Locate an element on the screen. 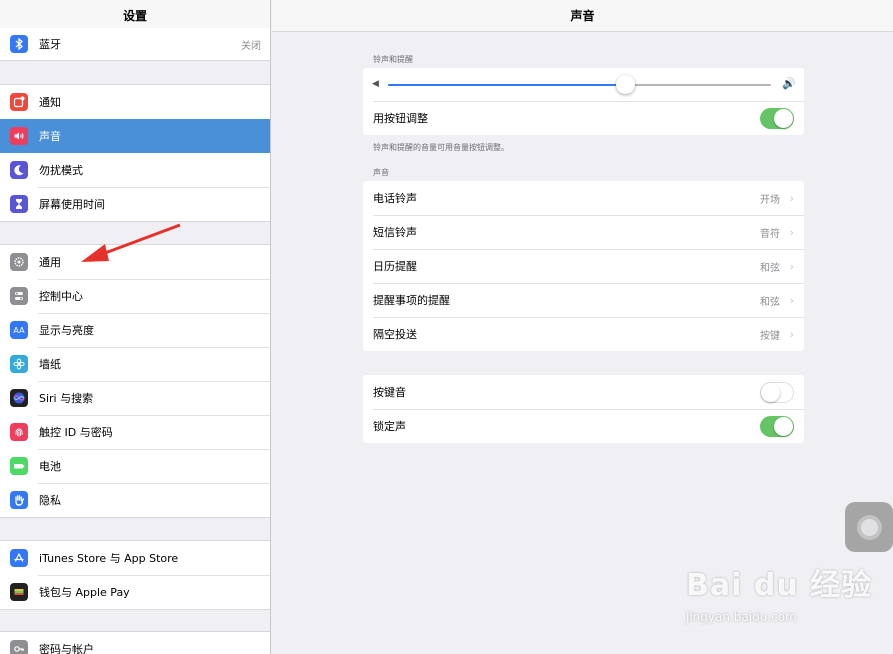 This screenshot has height=654, width=893. siri-icon is located at coordinates (19, 398).